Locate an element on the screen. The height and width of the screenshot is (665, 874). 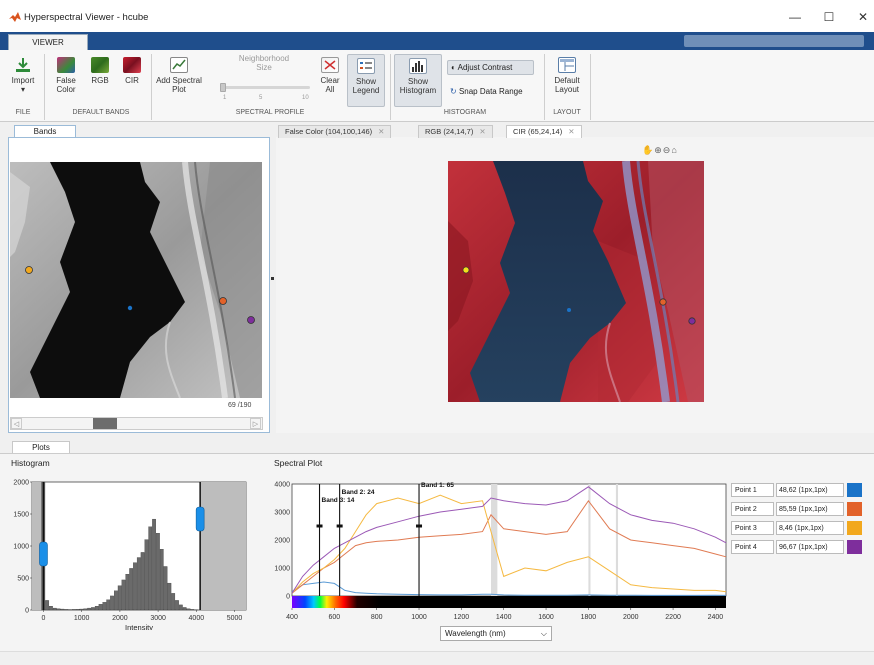
point-row: Point 1 48,62 (1px,1px) is located at coordinates (797, 490).